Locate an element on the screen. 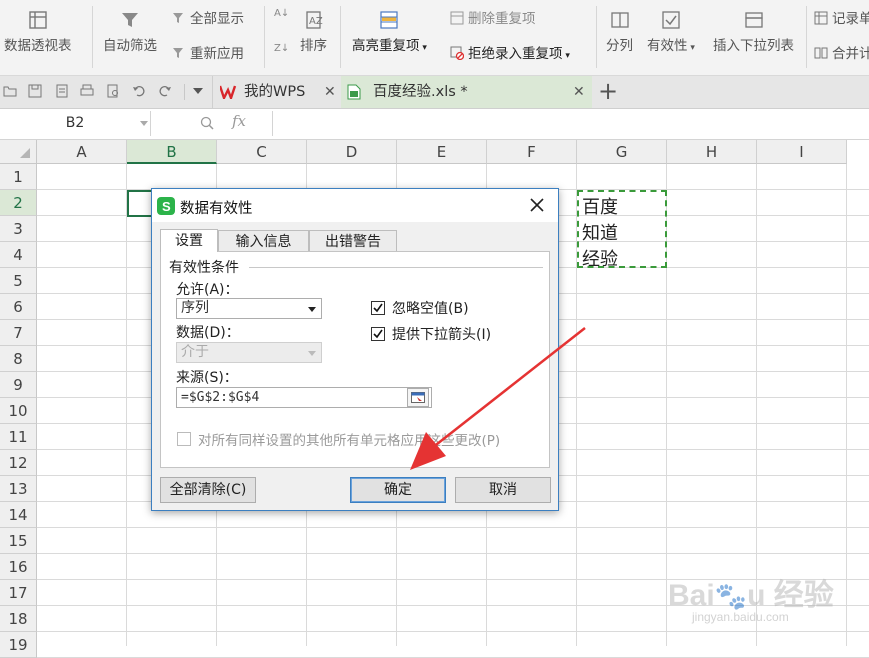 The width and height of the screenshot is (869, 658). quick-access-dropdown-icon is located at coordinates (198, 91).